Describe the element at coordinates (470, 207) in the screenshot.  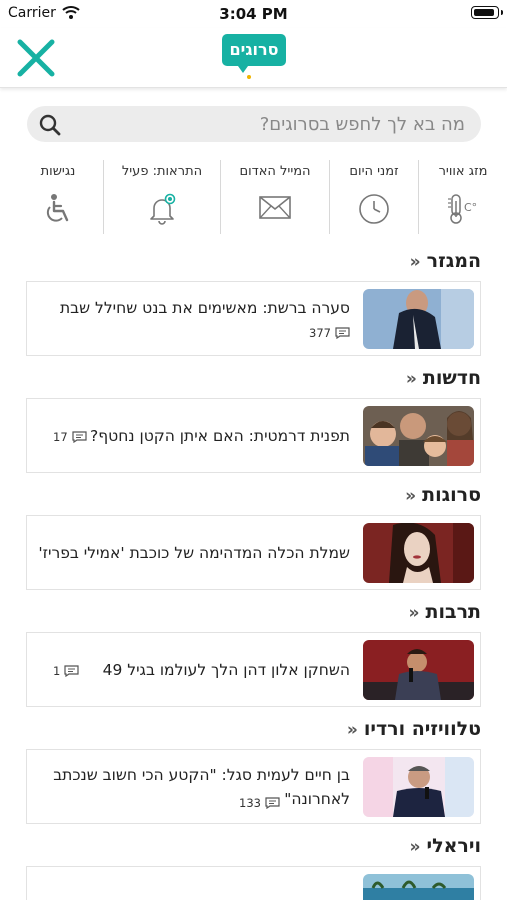
I see `svg-text: C°` at that location.